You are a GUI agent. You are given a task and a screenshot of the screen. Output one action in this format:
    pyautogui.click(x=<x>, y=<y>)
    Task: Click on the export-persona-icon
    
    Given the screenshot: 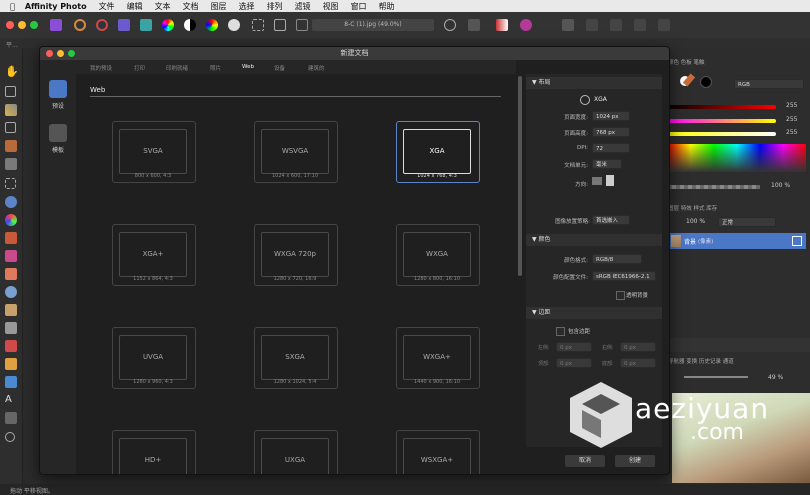 What is the action you would take?
    pyautogui.click(x=146, y=25)
    